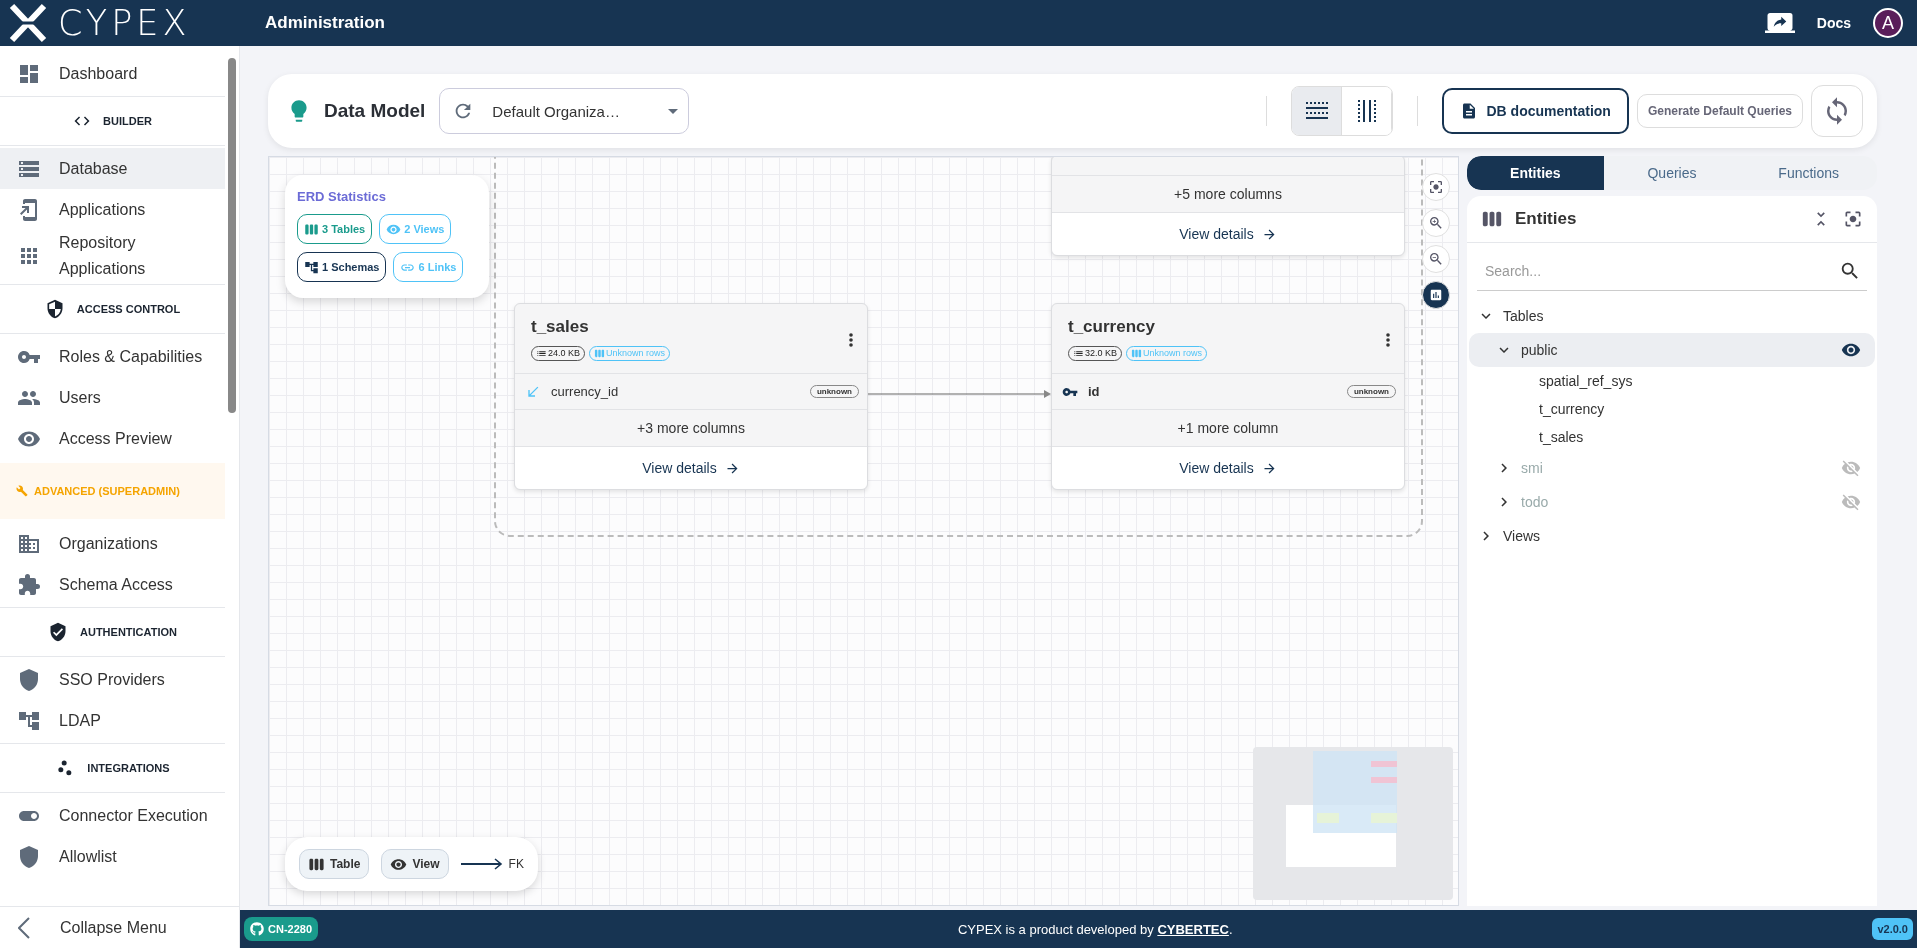  Describe the element at coordinates (1888, 23) in the screenshot. I see `avatar: A` at that location.